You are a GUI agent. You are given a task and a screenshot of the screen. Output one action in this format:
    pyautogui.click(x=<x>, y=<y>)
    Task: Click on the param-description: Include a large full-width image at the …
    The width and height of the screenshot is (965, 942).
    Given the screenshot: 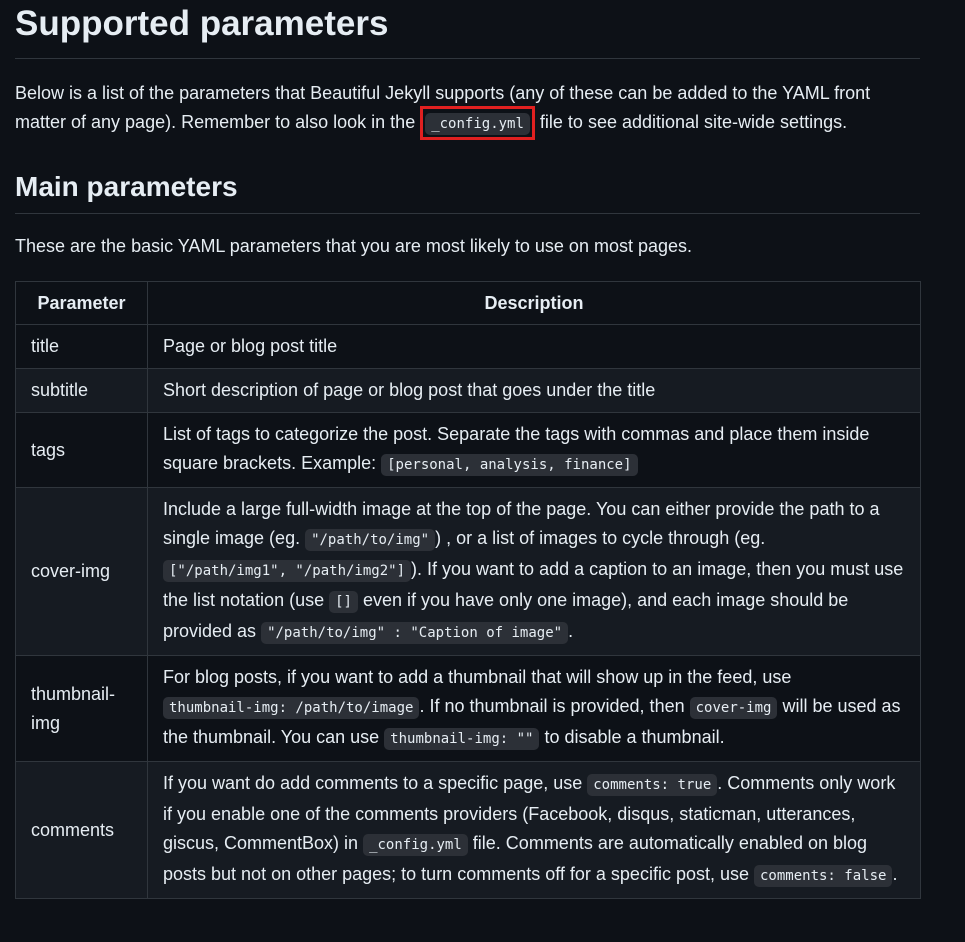 What is the action you would take?
    pyautogui.click(x=534, y=571)
    